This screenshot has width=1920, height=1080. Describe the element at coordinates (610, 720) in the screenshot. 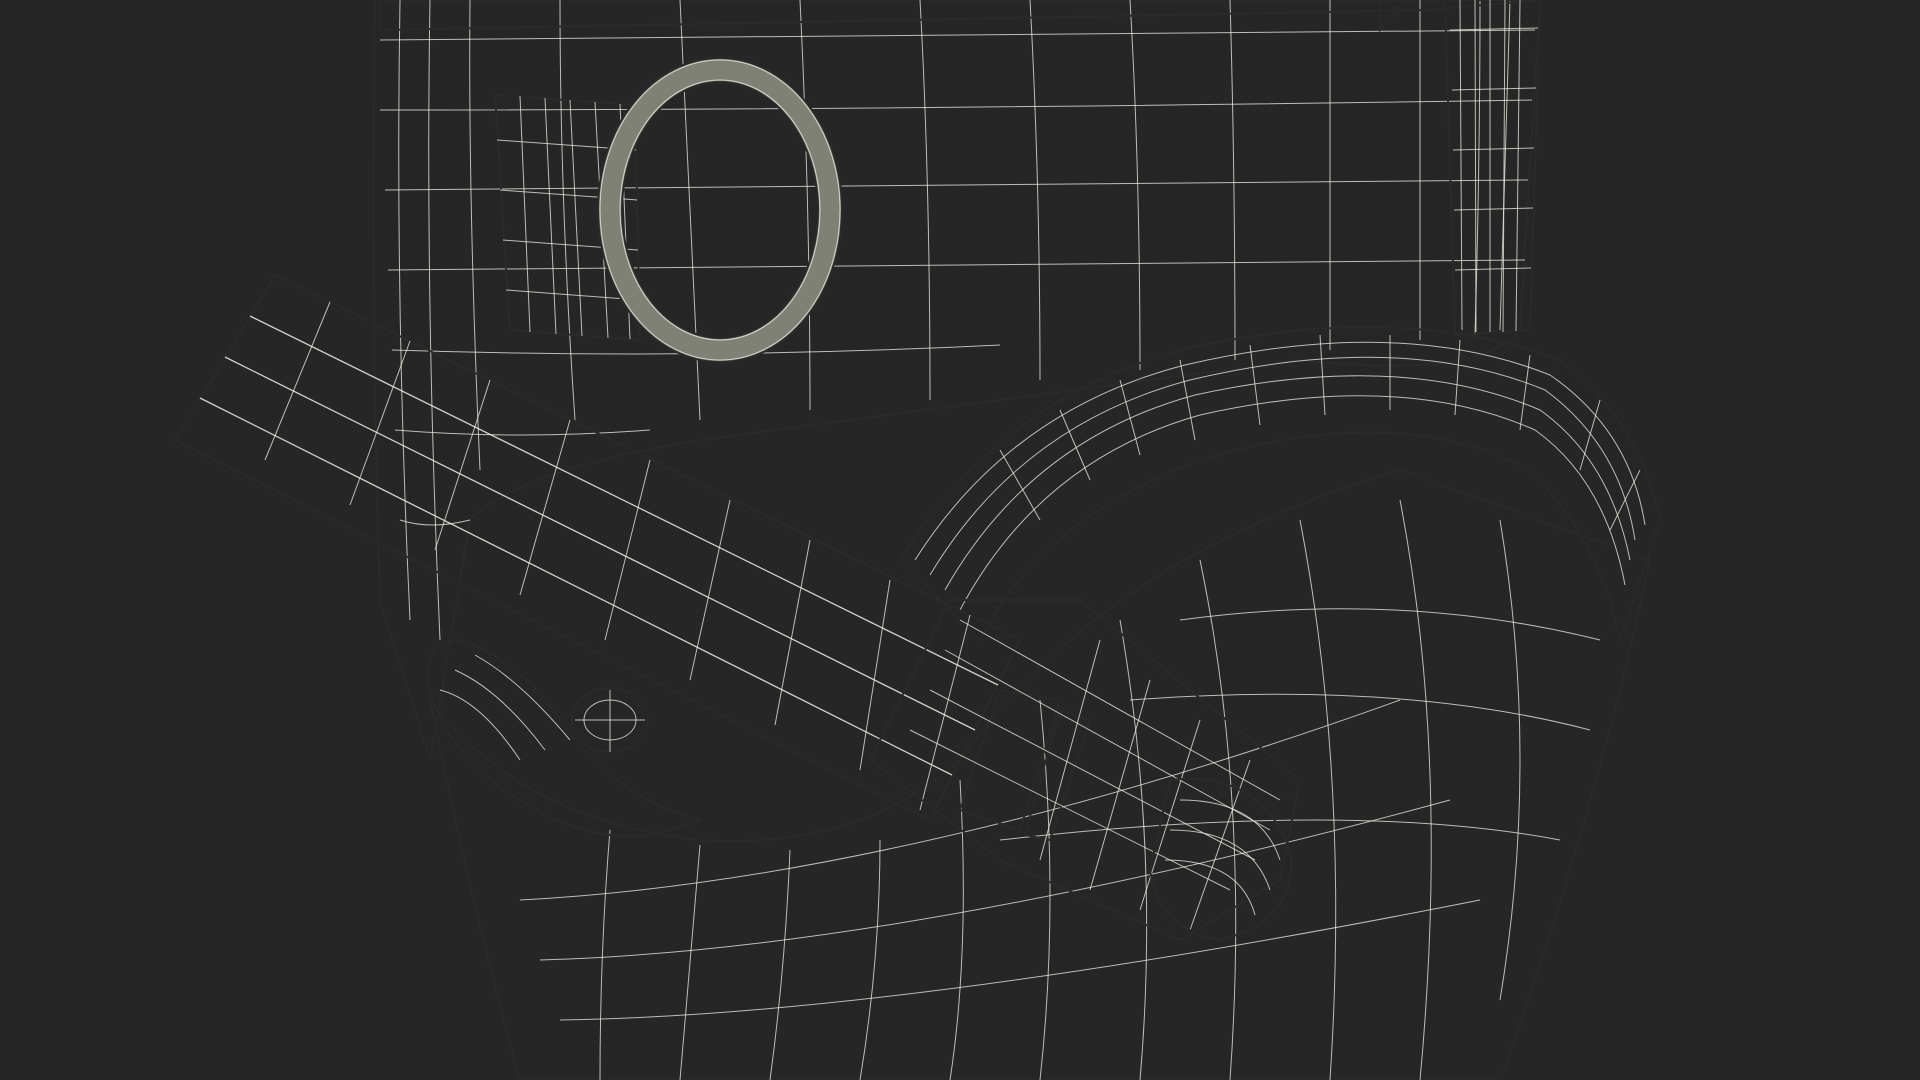

I see `snap-button` at that location.